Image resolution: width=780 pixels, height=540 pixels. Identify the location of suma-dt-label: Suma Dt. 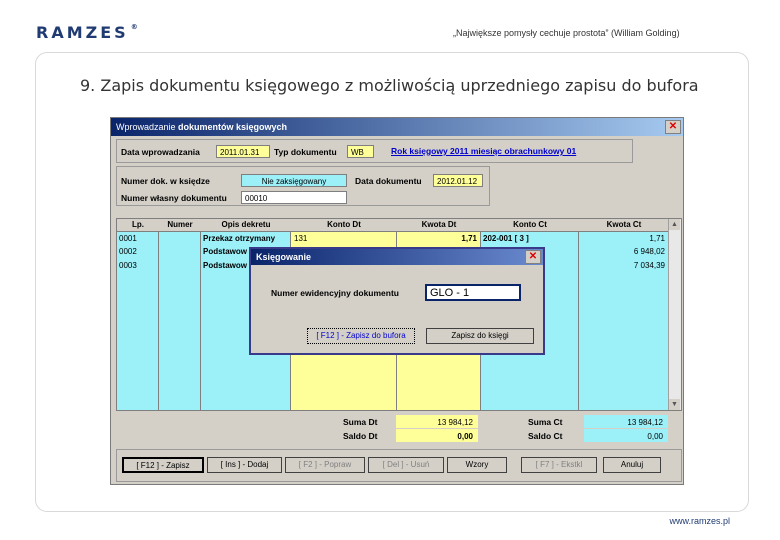
(360, 422).